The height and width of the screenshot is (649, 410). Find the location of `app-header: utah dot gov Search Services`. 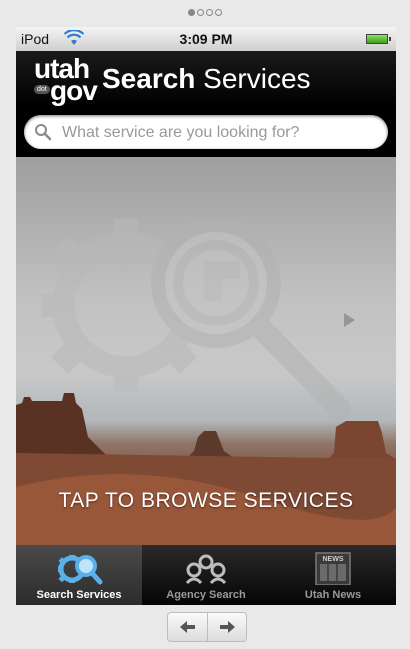

app-header: utah dot gov Search Services is located at coordinates (206, 79).